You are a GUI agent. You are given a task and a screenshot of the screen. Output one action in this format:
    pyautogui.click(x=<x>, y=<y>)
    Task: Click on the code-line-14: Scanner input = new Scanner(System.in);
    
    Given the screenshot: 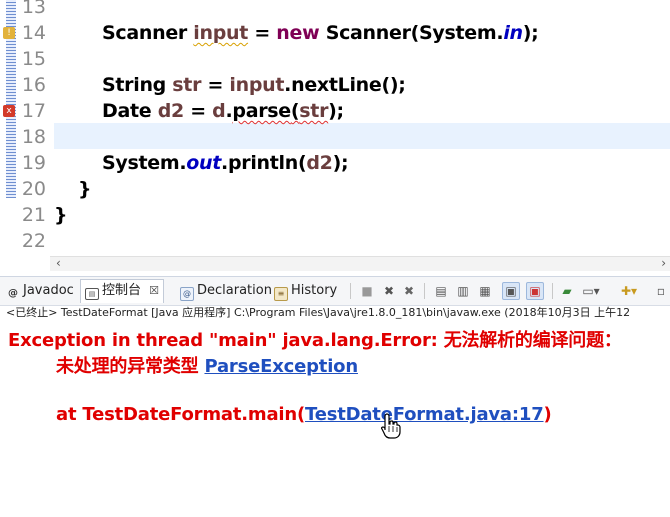 What is the action you would take?
    pyautogui.click(x=320, y=33)
    